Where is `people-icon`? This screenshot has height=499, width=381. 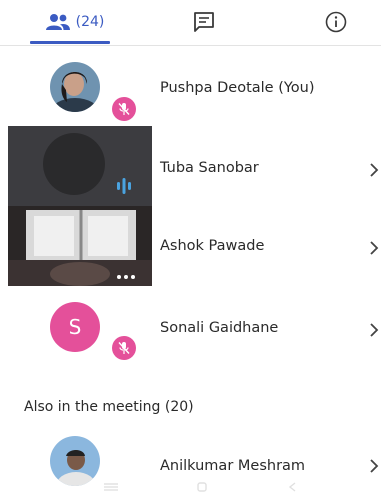
people-icon is located at coordinates (57, 22).